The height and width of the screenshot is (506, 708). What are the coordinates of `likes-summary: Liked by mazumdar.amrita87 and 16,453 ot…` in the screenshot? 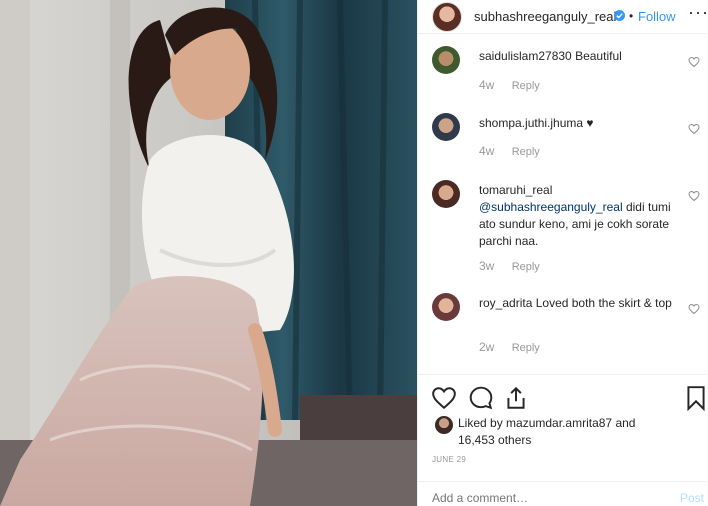 It's located at (578, 432).